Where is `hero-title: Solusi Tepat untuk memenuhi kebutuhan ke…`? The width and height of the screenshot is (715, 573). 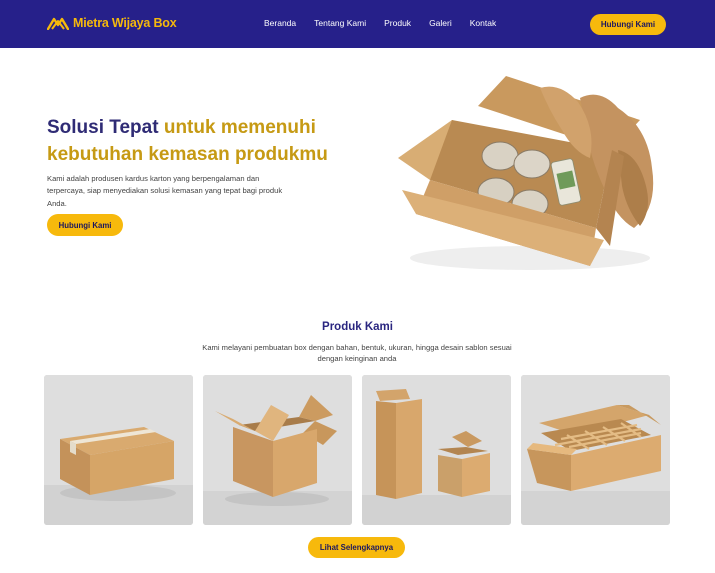 hero-title: Solusi Tepat untuk memenuhi kebutuhan ke… is located at coordinates (207, 141).